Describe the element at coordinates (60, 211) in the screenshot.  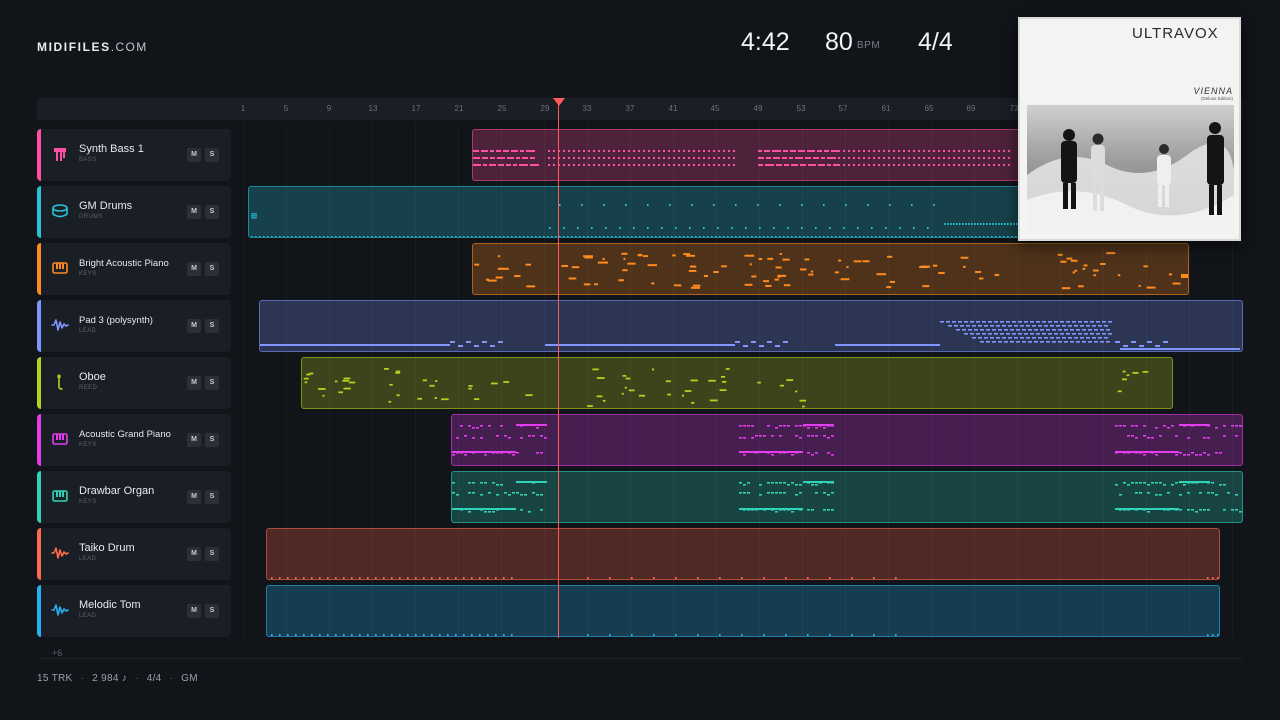
I see `drum-icon` at that location.